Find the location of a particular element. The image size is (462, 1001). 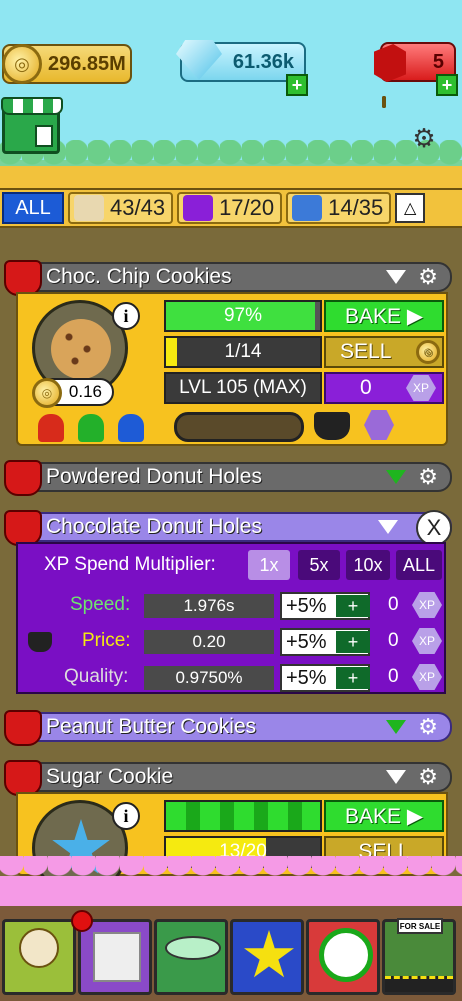

close-button: X is located at coordinates (434, 528).